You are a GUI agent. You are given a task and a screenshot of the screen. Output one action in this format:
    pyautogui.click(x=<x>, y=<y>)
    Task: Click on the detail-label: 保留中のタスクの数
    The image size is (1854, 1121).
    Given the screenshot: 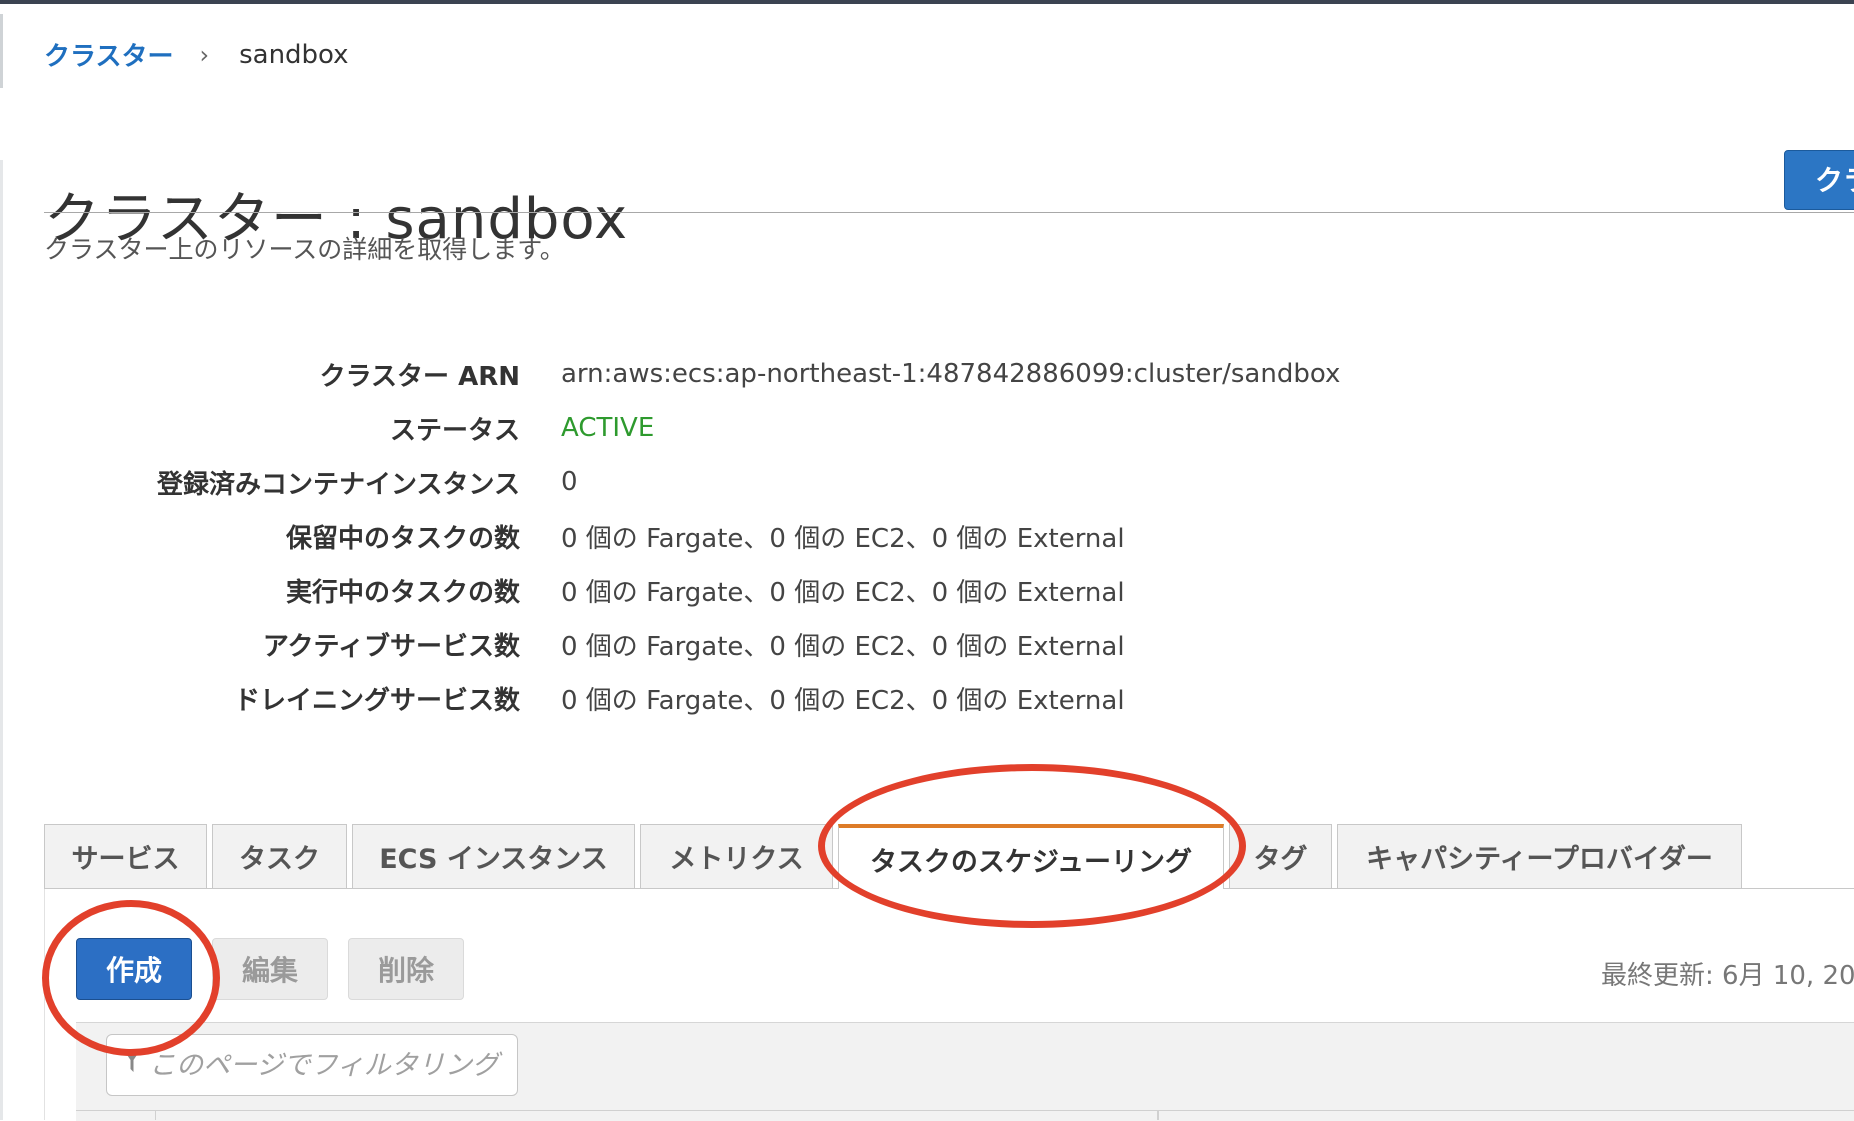 What is the action you would take?
    pyautogui.click(x=402, y=538)
    